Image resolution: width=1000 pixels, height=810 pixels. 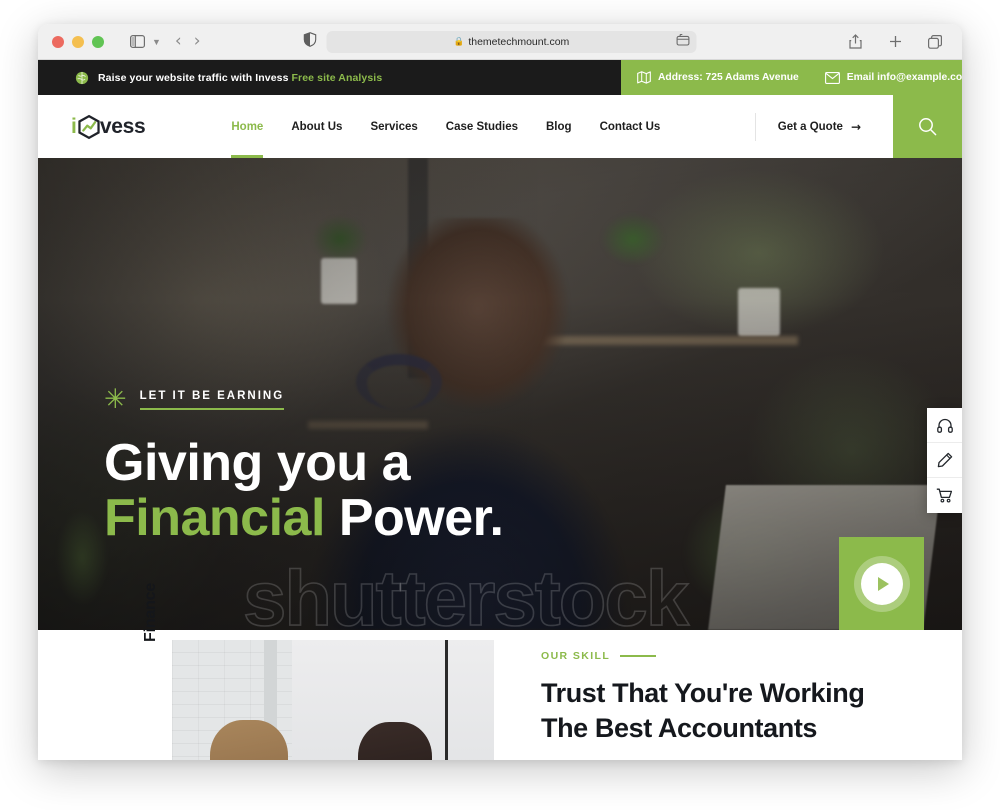 I want to click on toolbar-right-actions, so click(x=895, y=42).